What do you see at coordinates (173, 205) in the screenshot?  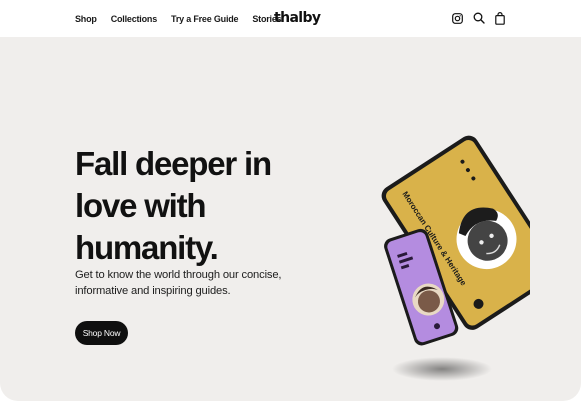 I see `hero-headline: Fall deeper in love with humanity.` at bounding box center [173, 205].